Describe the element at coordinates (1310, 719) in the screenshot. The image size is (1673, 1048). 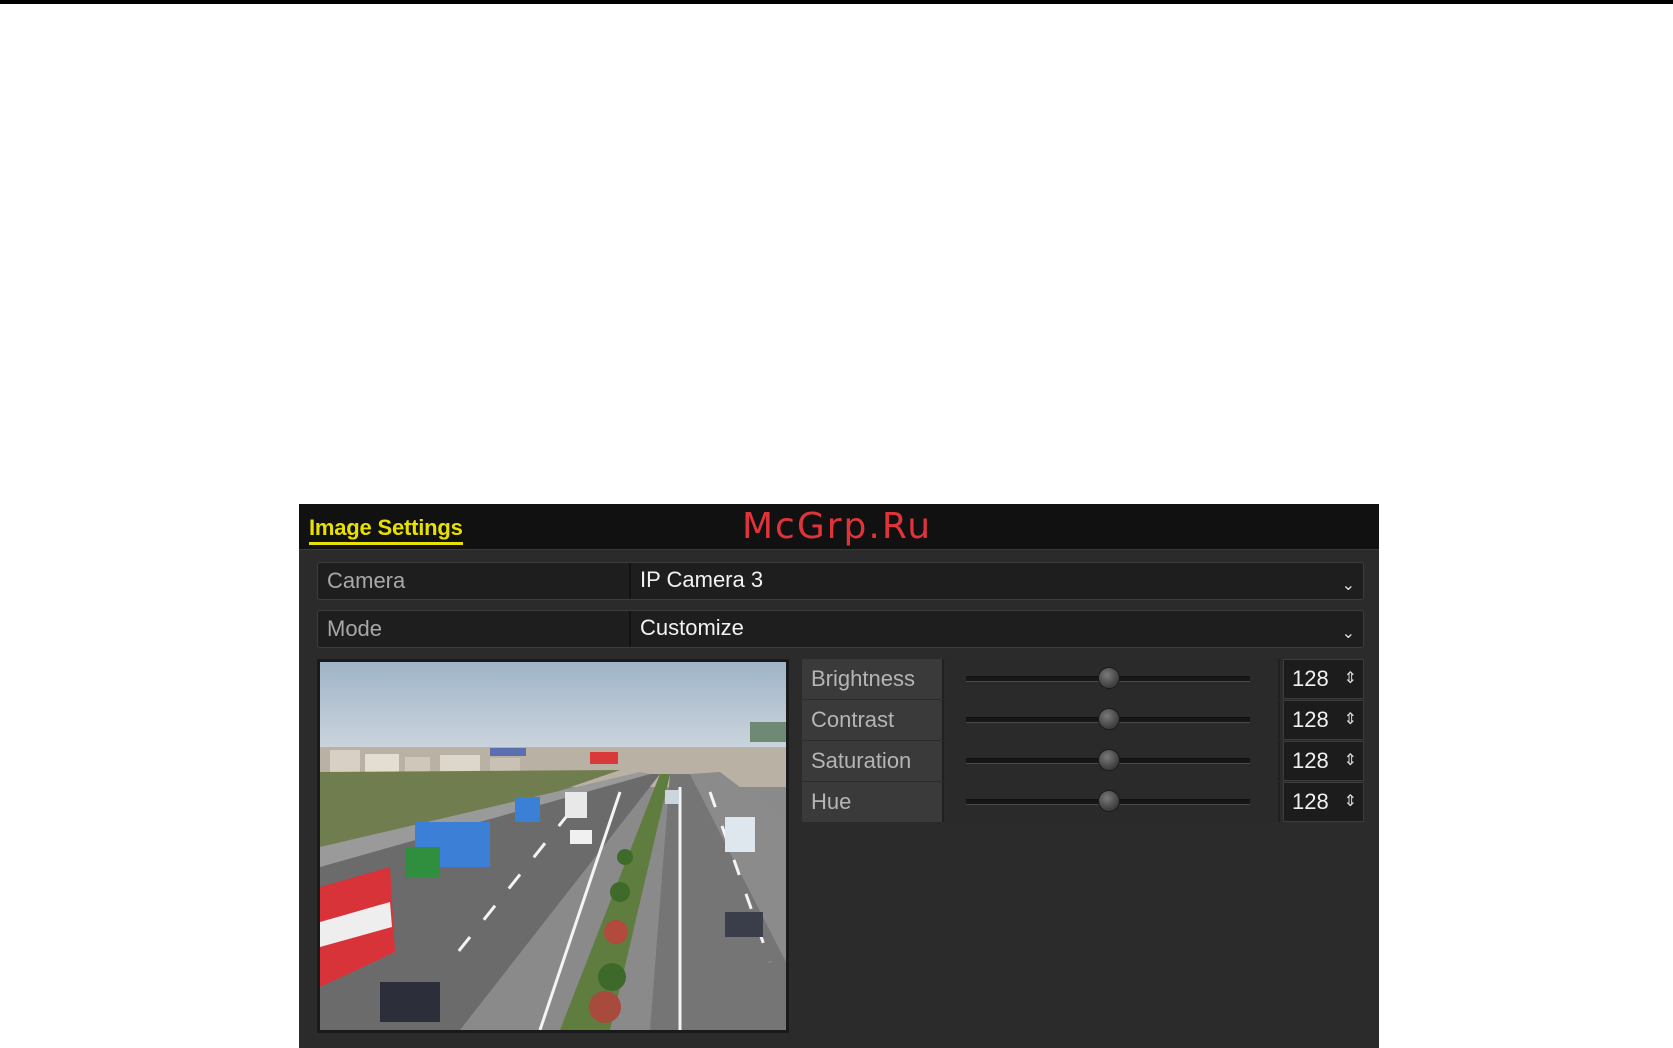
I see `contrast-value: 128` at that location.